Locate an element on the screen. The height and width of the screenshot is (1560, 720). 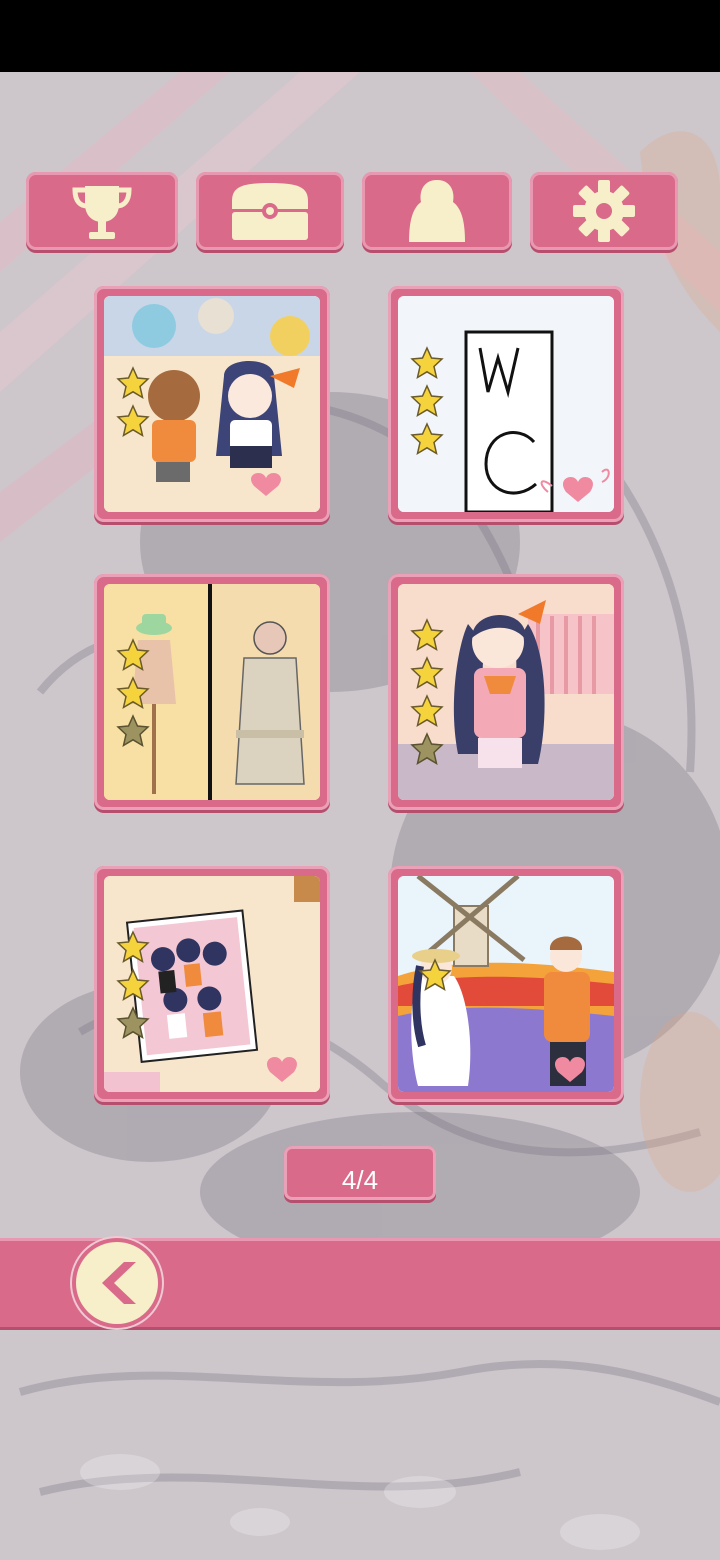
page-indicator: 4/4 is located at coordinates (360, 1173).